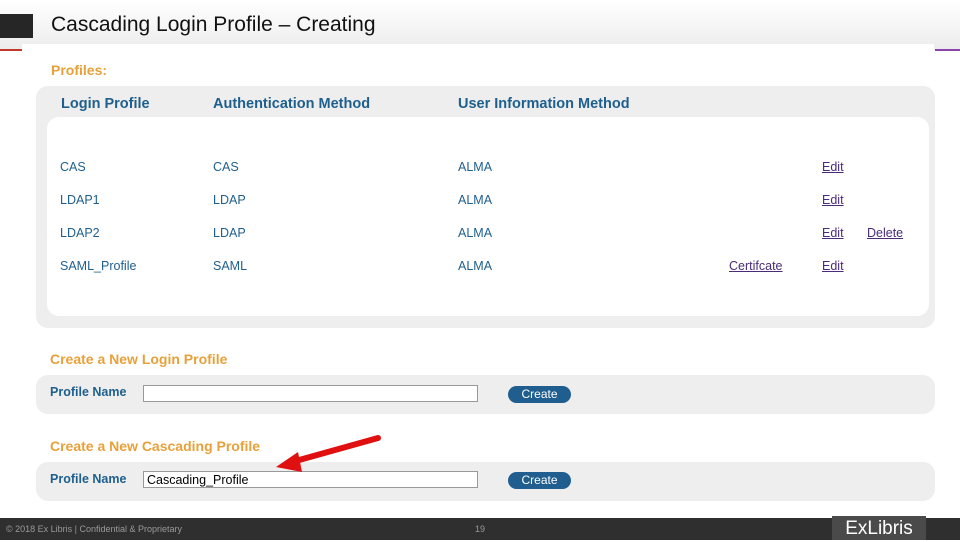 This screenshot has width=960, height=542. I want to click on exlibris-logo: ExLibris, so click(879, 528).